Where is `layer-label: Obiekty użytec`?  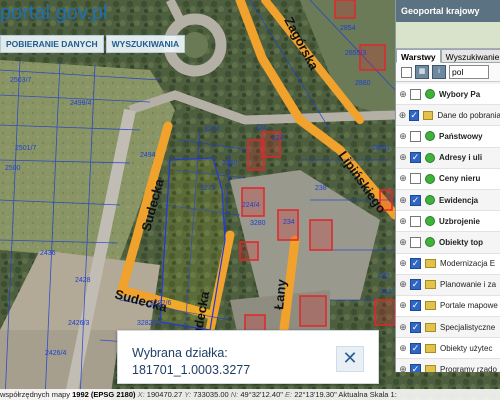 layer-label: Obiekty użytec is located at coordinates (466, 348).